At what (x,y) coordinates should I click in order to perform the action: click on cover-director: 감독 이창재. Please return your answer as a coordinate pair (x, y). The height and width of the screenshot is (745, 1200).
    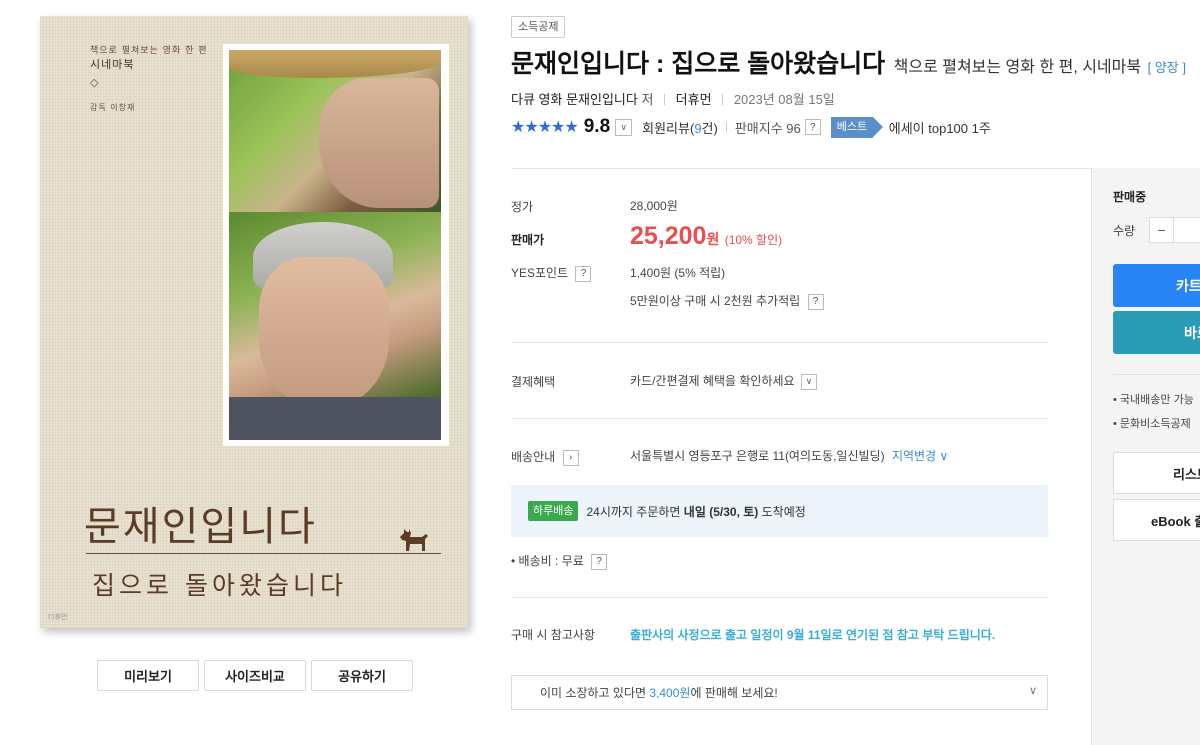
    Looking at the image, I should click on (113, 107).